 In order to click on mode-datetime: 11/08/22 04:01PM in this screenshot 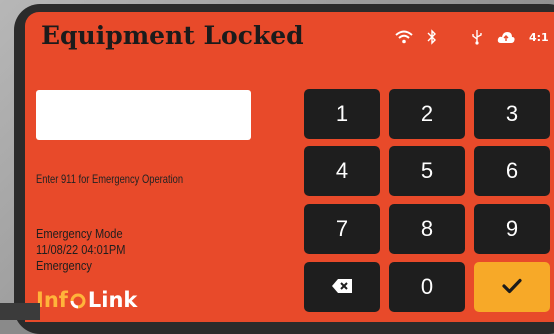, I will do `click(81, 249)`.